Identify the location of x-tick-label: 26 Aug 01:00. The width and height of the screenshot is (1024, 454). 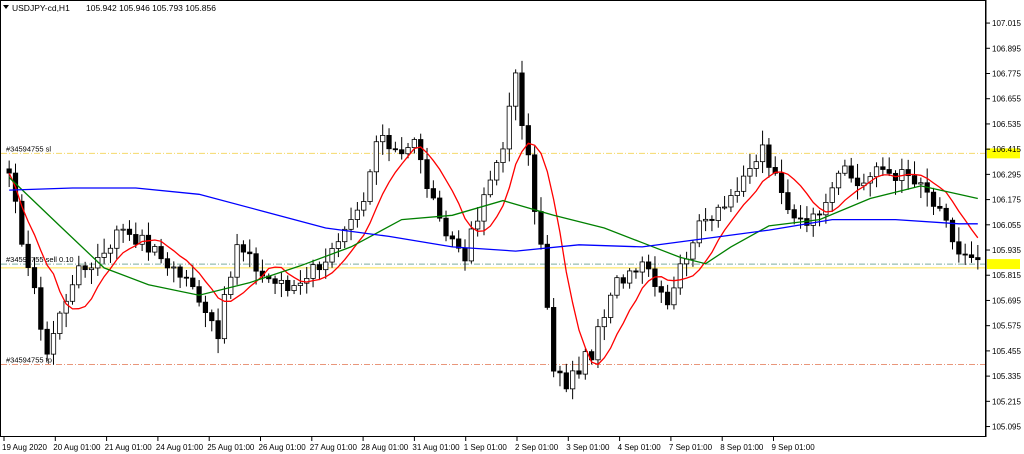
(283, 447).